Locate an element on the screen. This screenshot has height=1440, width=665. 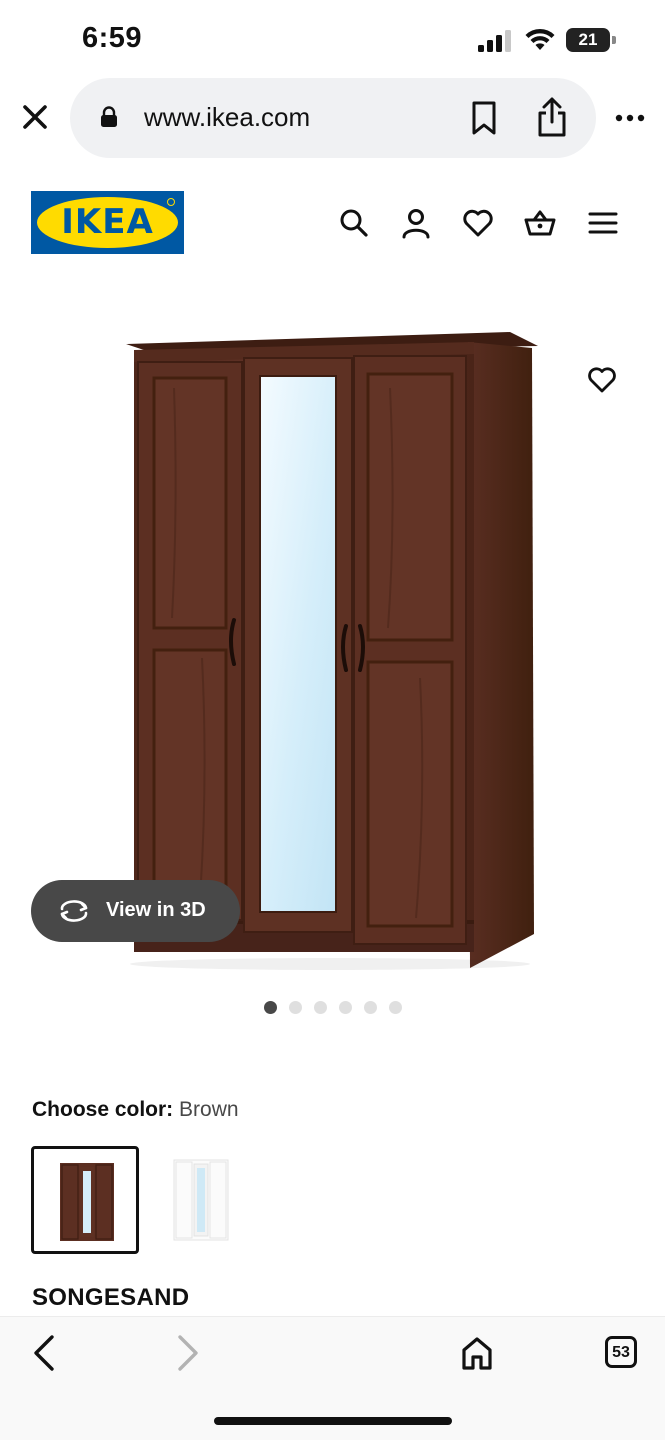
white-wardrobe-thumbnail is located at coordinates (201, 1200).